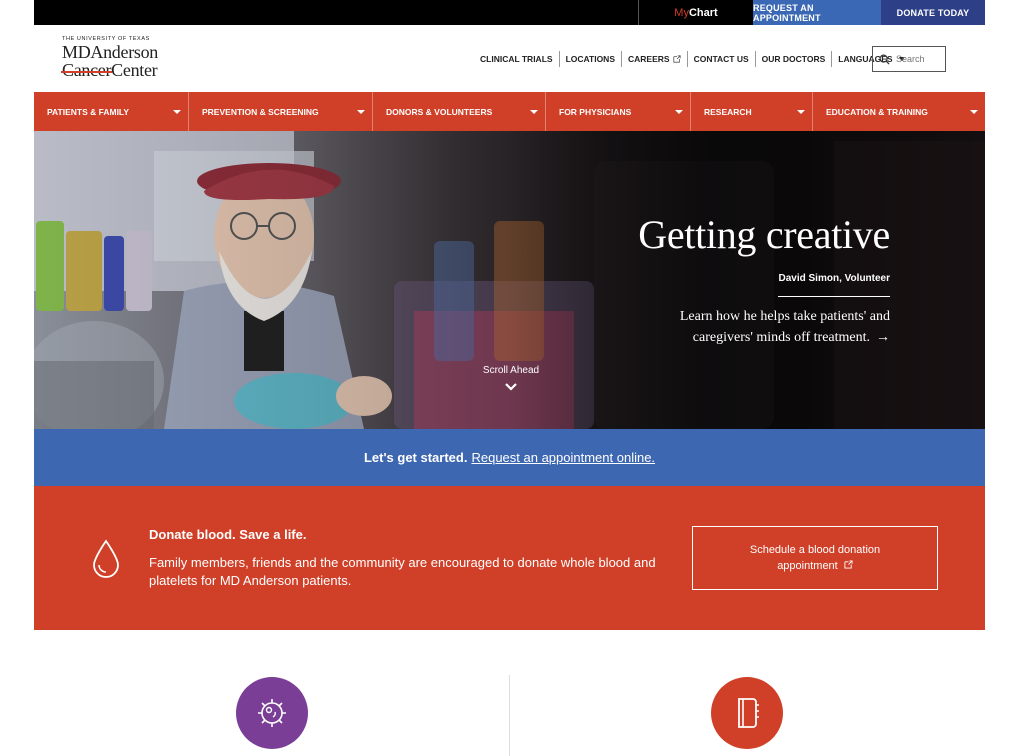 This screenshot has height=756, width=1024. What do you see at coordinates (649, 59) in the screenshot?
I see `top-nav-label: CAREERS` at bounding box center [649, 59].